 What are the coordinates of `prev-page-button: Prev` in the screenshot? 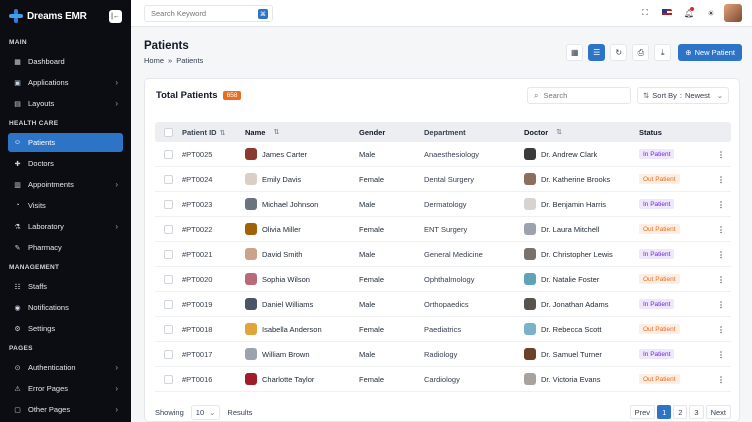 It's located at (642, 412).